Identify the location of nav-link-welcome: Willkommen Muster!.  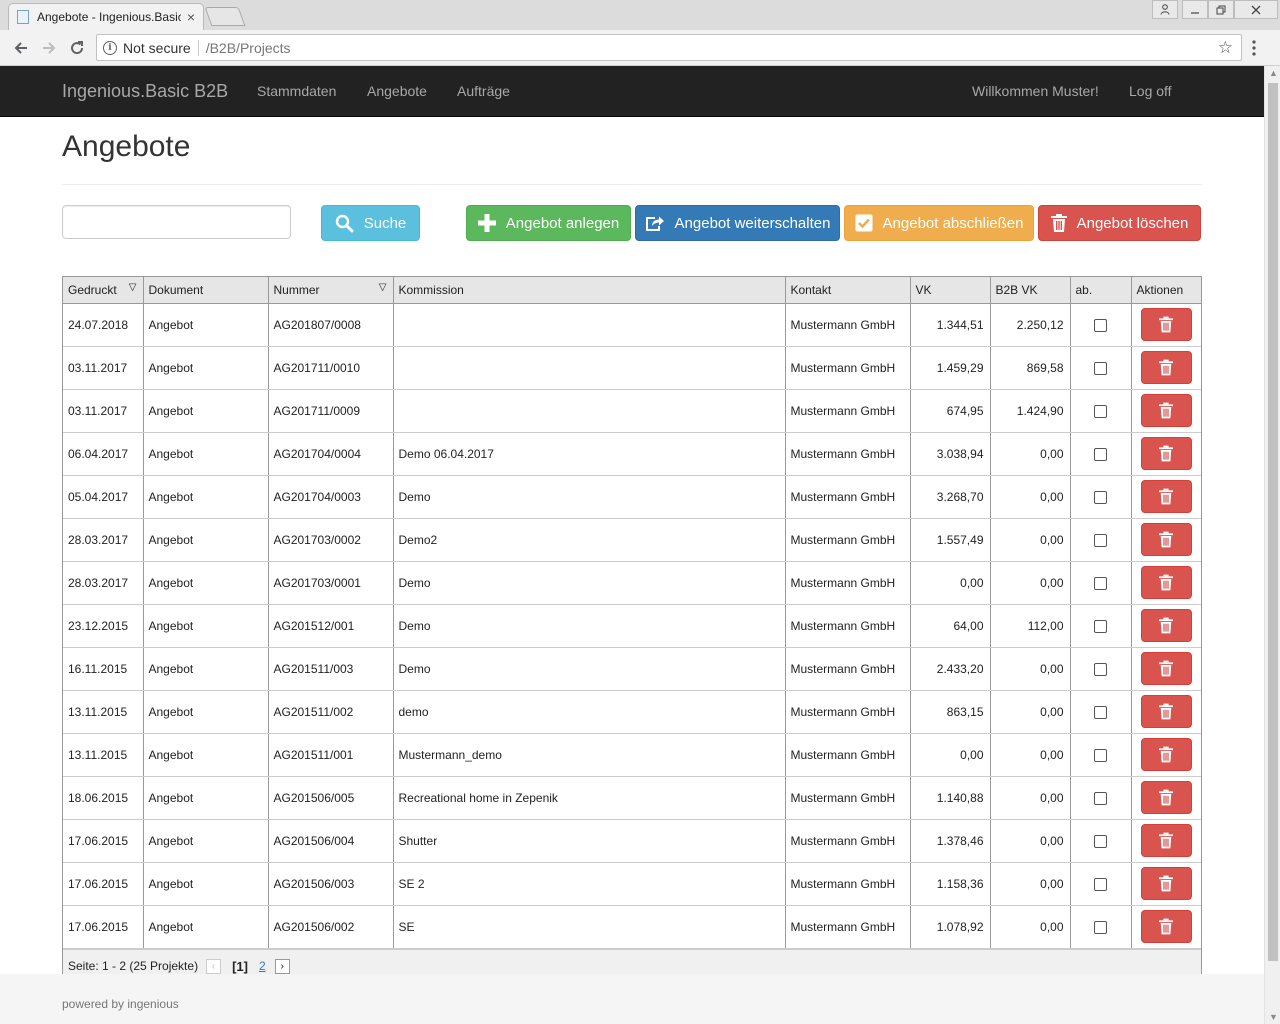
(1035, 91).